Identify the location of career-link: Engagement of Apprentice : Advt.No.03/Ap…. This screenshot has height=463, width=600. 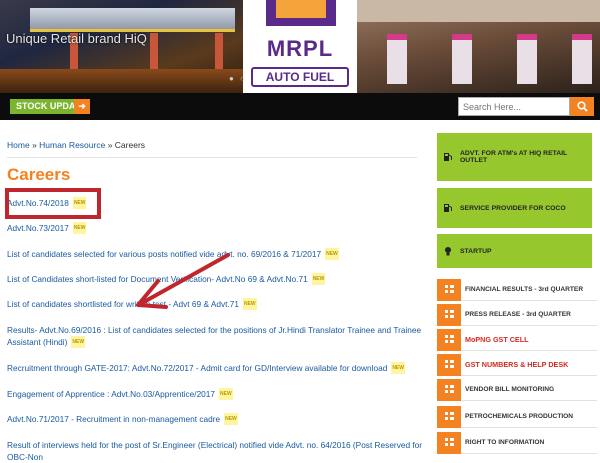
(217, 394).